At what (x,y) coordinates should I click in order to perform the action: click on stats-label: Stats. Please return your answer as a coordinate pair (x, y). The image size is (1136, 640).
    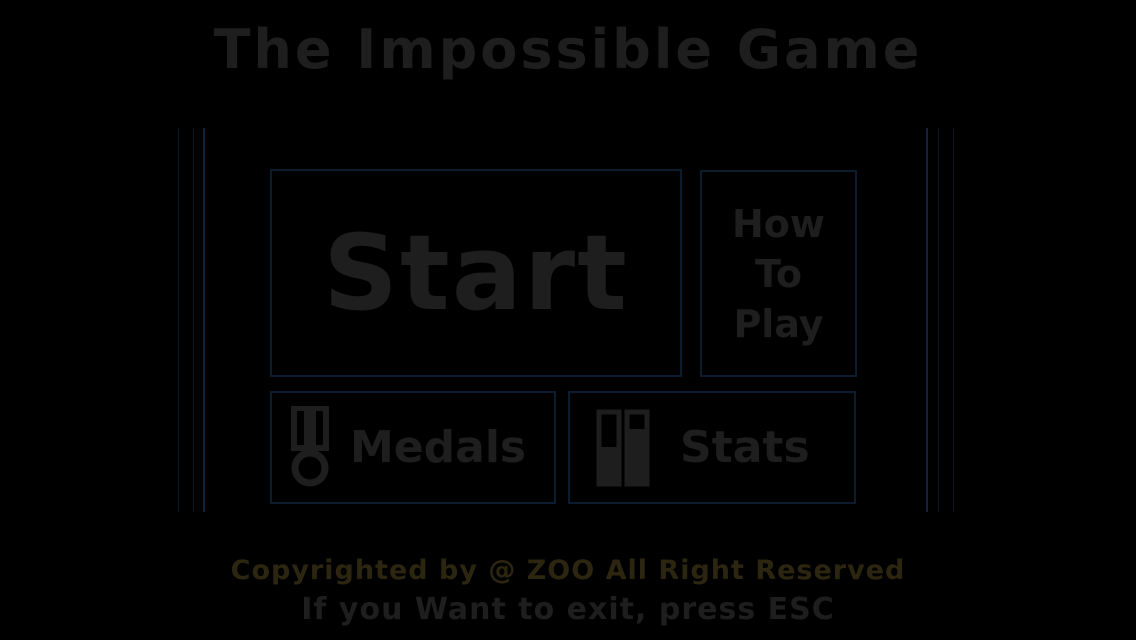
    Looking at the image, I should click on (745, 447).